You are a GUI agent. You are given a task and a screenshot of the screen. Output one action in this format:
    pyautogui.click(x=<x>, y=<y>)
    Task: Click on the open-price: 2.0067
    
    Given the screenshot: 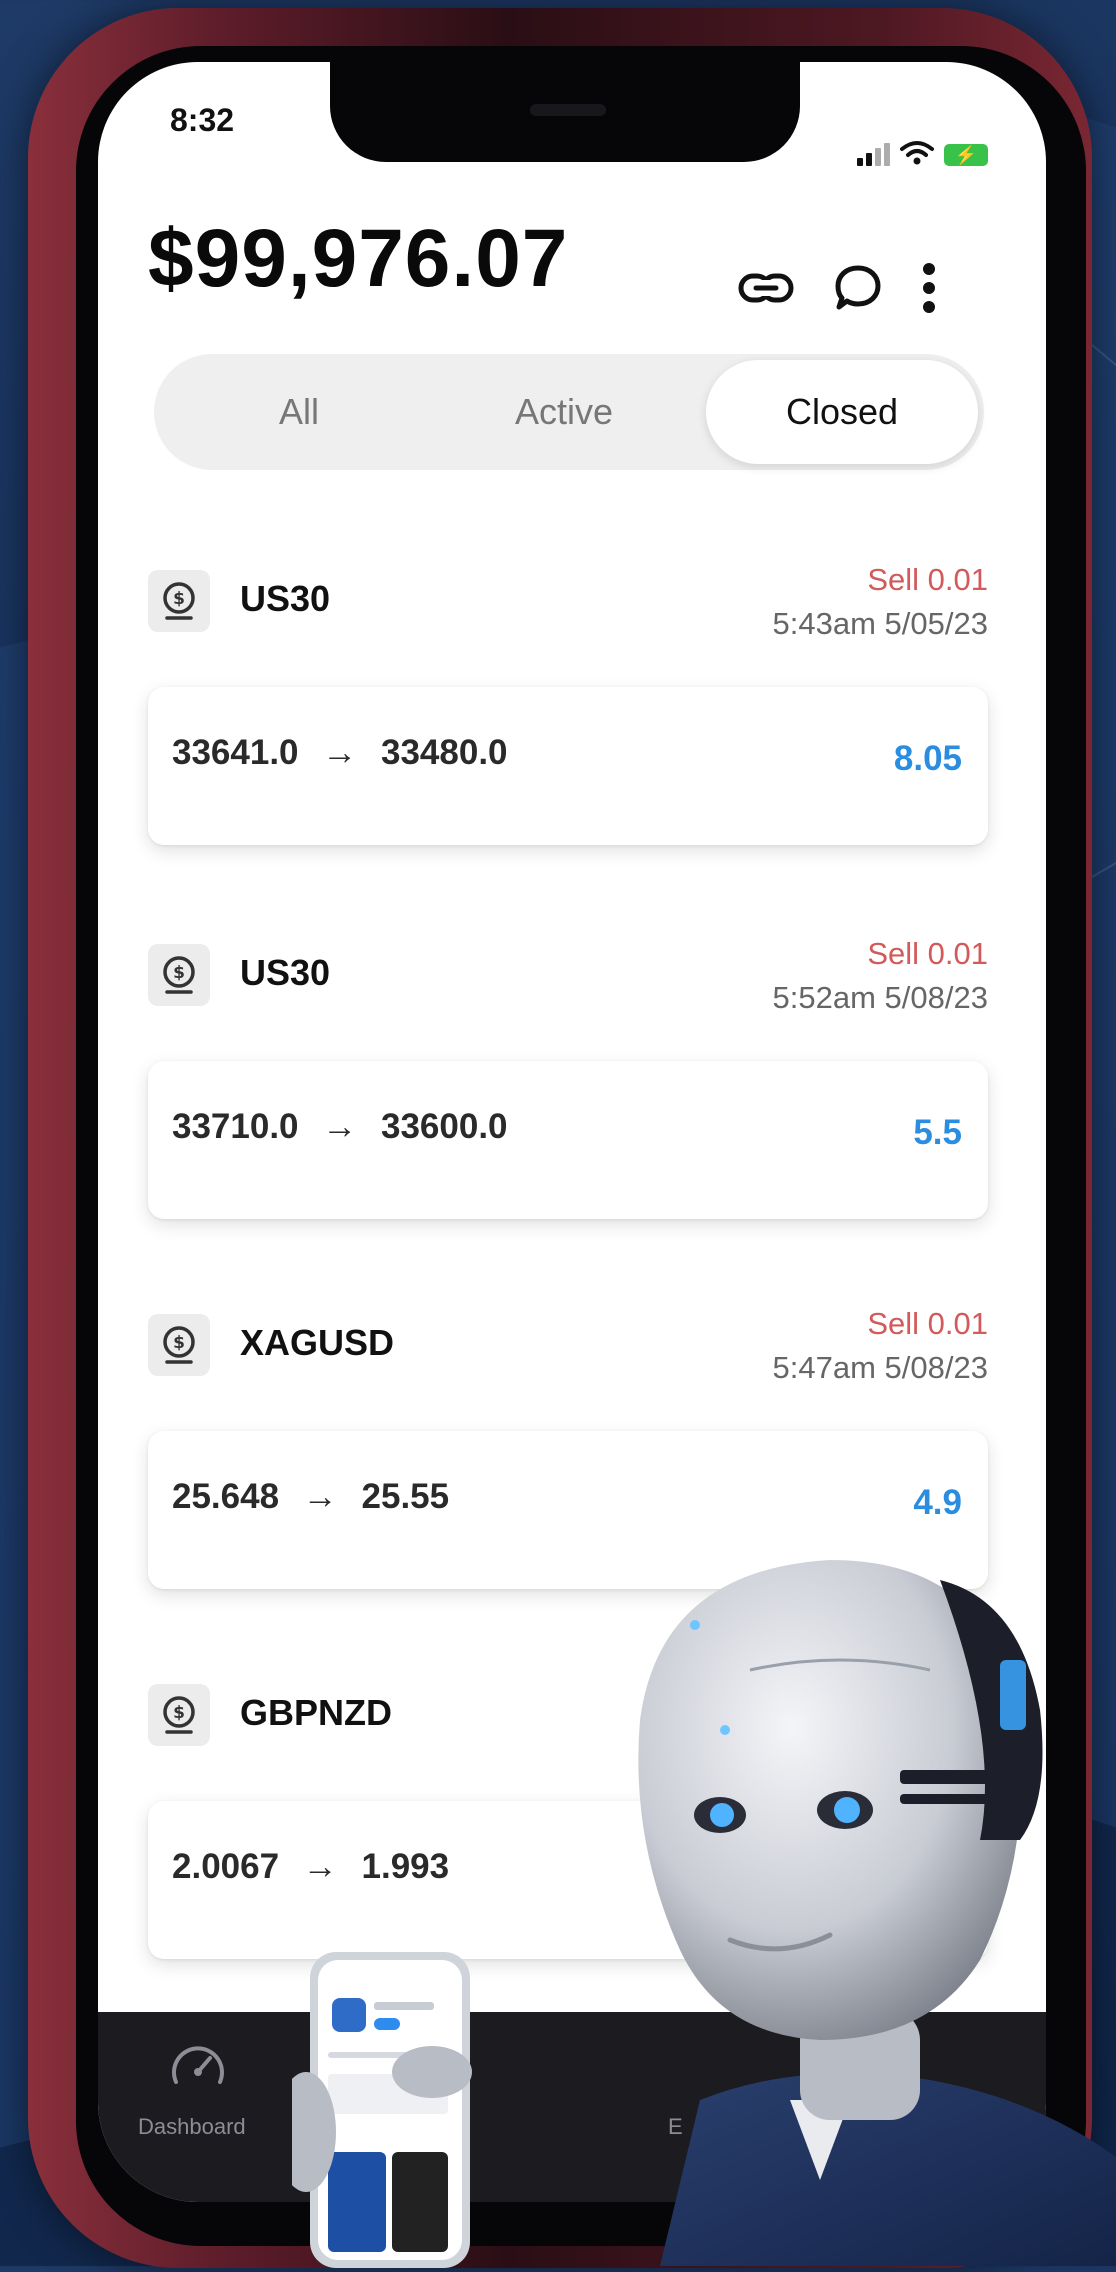 What is the action you would take?
    pyautogui.click(x=226, y=1866)
    